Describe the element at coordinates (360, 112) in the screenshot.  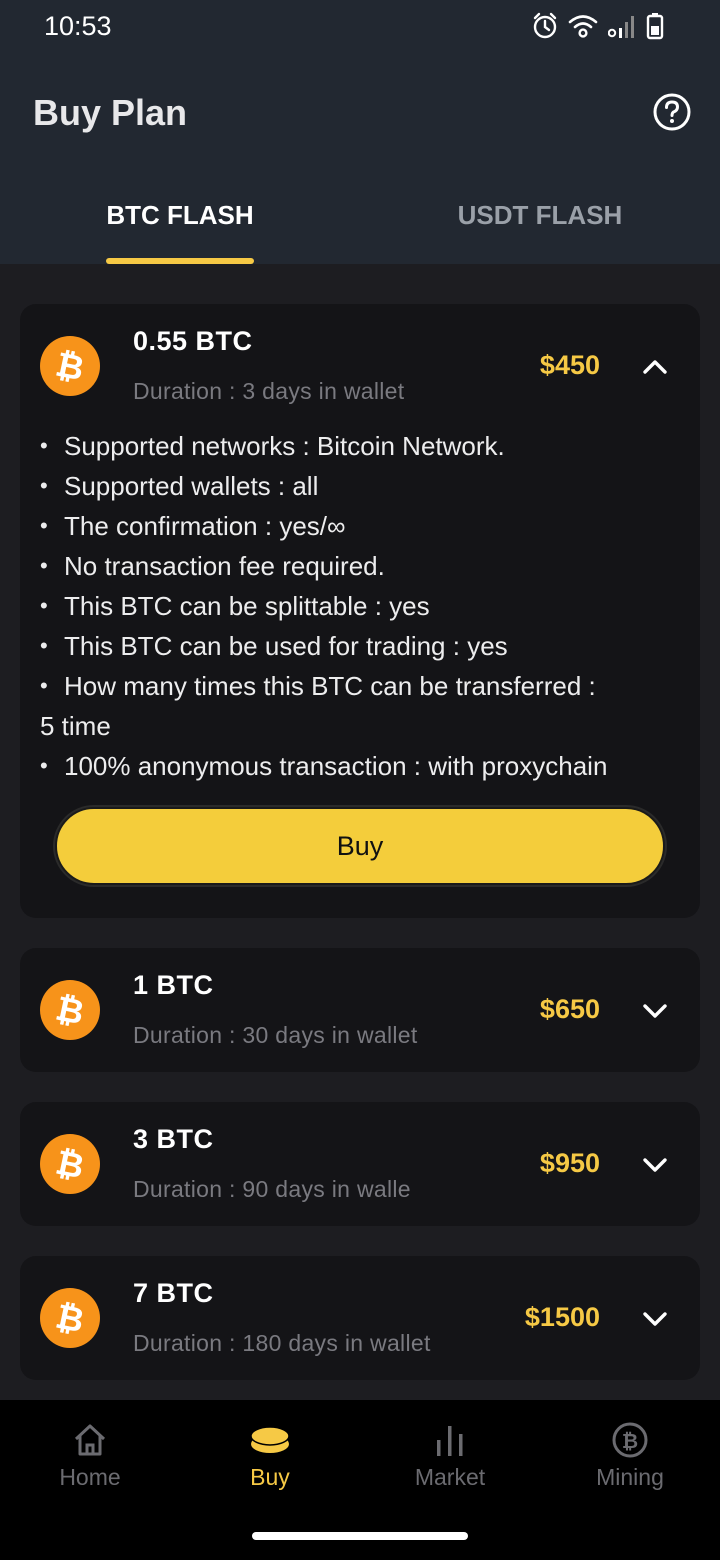
I see `app-bar: Buy Plan` at that location.